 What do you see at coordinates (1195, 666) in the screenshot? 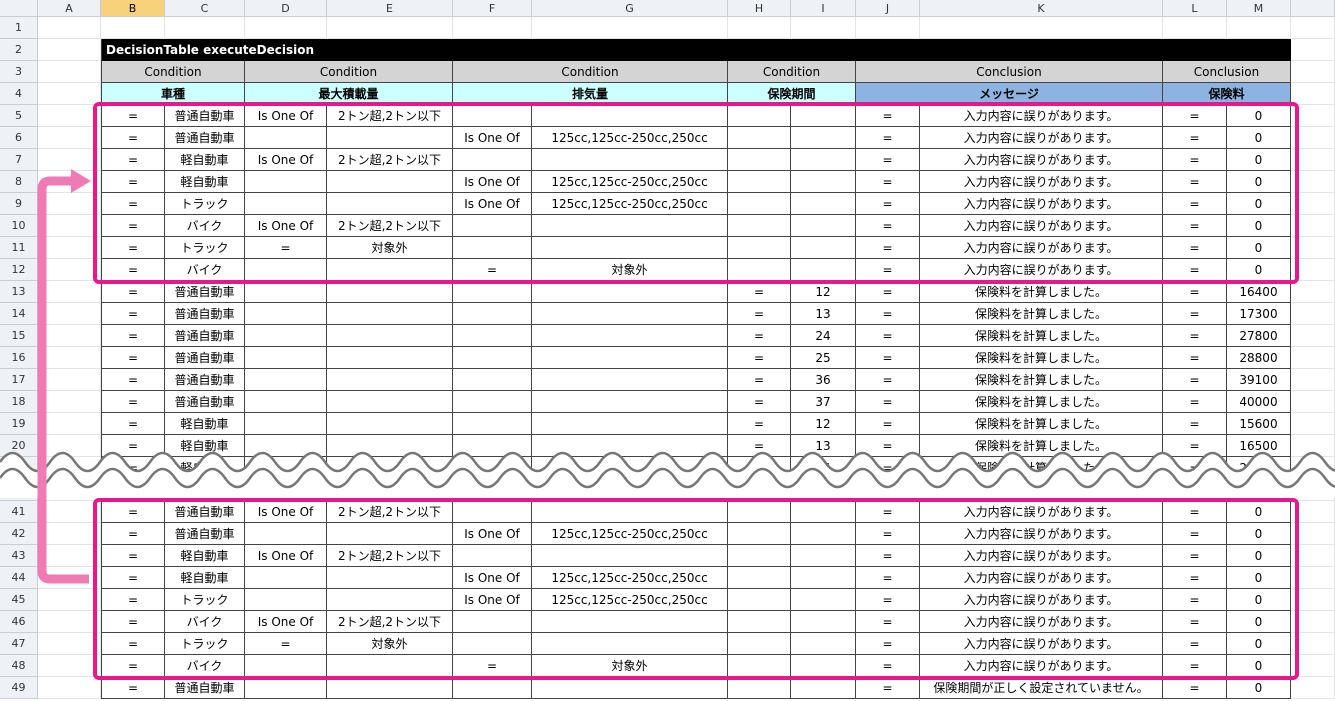
I see `table-cell-l48: =` at bounding box center [1195, 666].